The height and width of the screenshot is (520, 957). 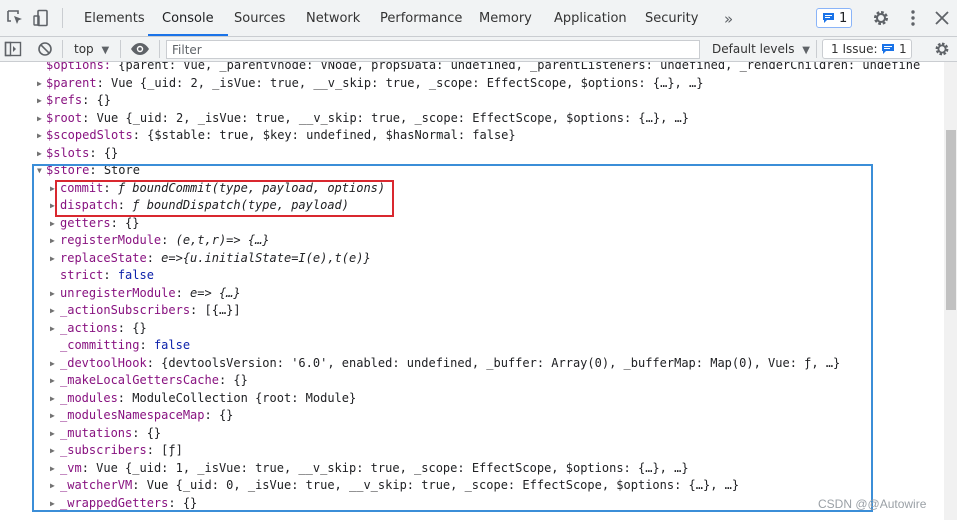 What do you see at coordinates (333, 18) in the screenshot?
I see `tab-network: Network` at bounding box center [333, 18].